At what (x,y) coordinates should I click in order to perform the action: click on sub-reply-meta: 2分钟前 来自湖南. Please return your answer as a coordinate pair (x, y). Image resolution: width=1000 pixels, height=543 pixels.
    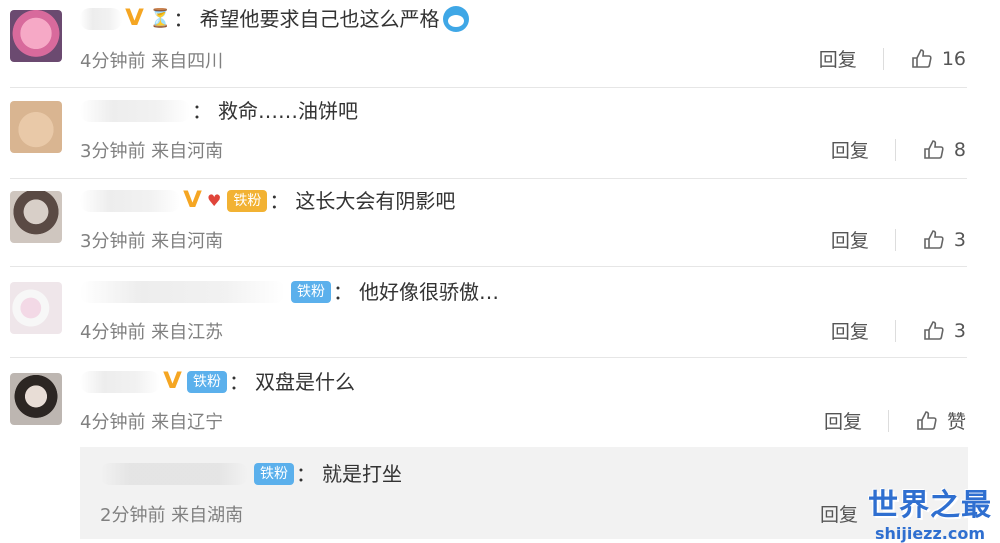
    Looking at the image, I should click on (172, 515).